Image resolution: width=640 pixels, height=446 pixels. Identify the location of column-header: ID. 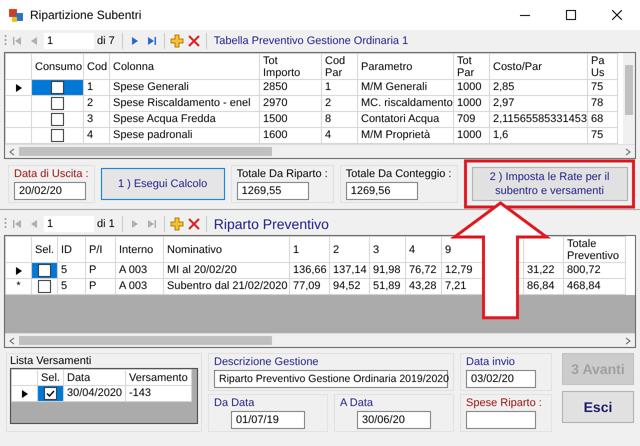
(66, 250).